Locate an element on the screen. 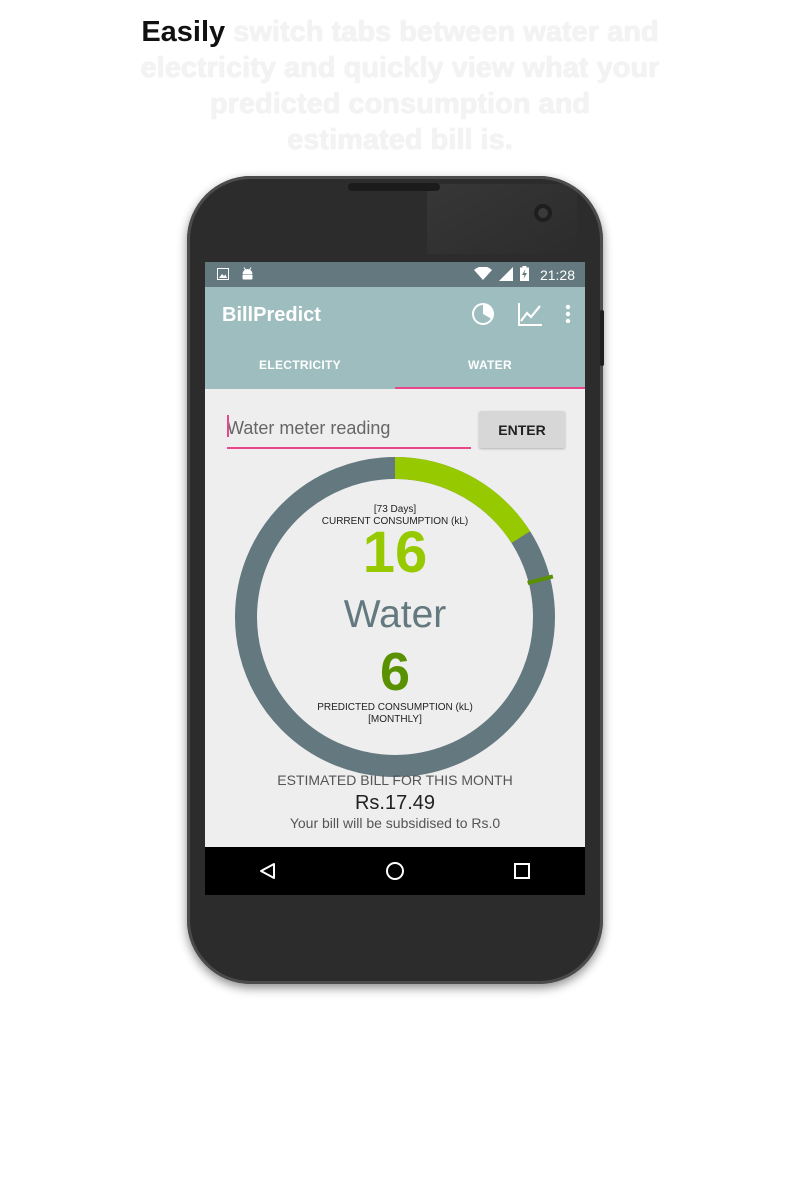 The height and width of the screenshot is (1200, 800). status-time: 21:28 is located at coordinates (557, 275).